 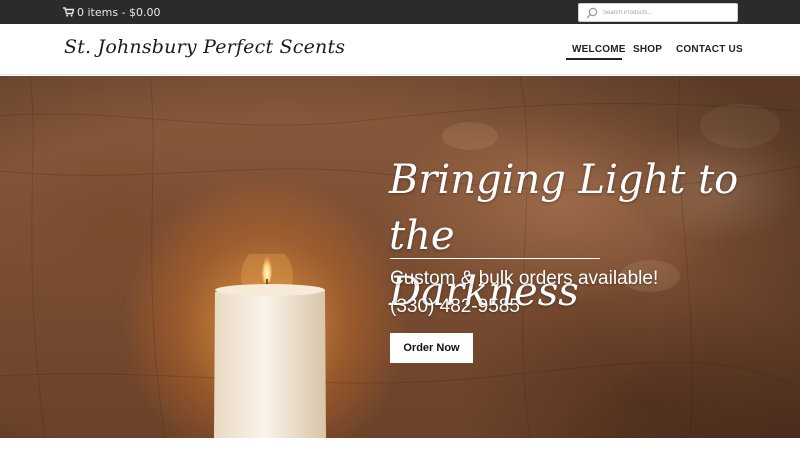 I want to click on hero-subline: Custom & bulk orders available!, so click(x=524, y=278).